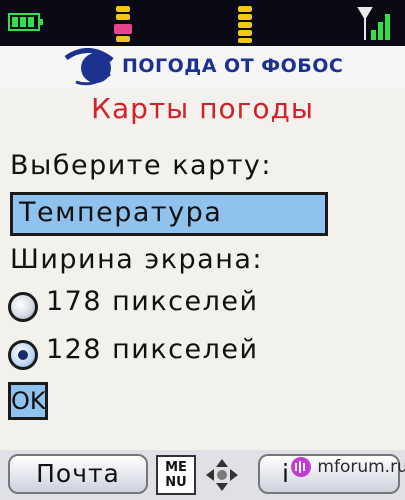 The height and width of the screenshot is (500, 405). I want to click on battery-icon, so click(25, 22).